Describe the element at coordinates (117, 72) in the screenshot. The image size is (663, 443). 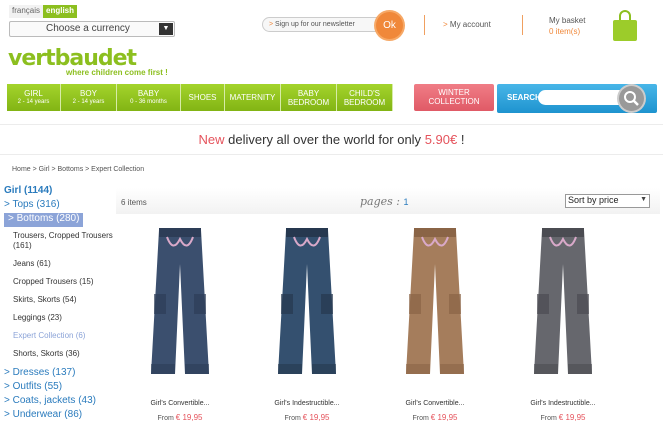
I see `site-tagline: where children come first !` at that location.